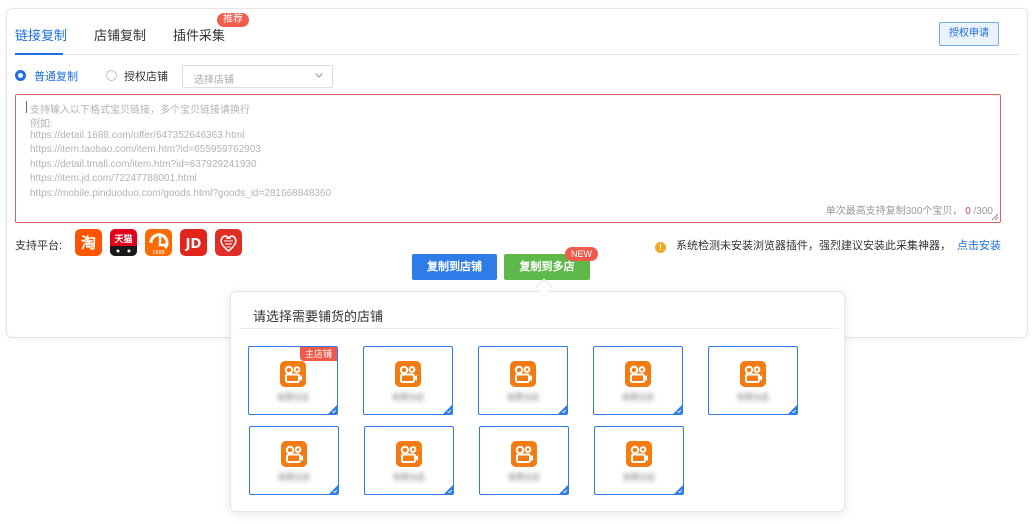 This screenshot has width=1036, height=525. I want to click on main-shop-tag: 主店铺, so click(318, 354).